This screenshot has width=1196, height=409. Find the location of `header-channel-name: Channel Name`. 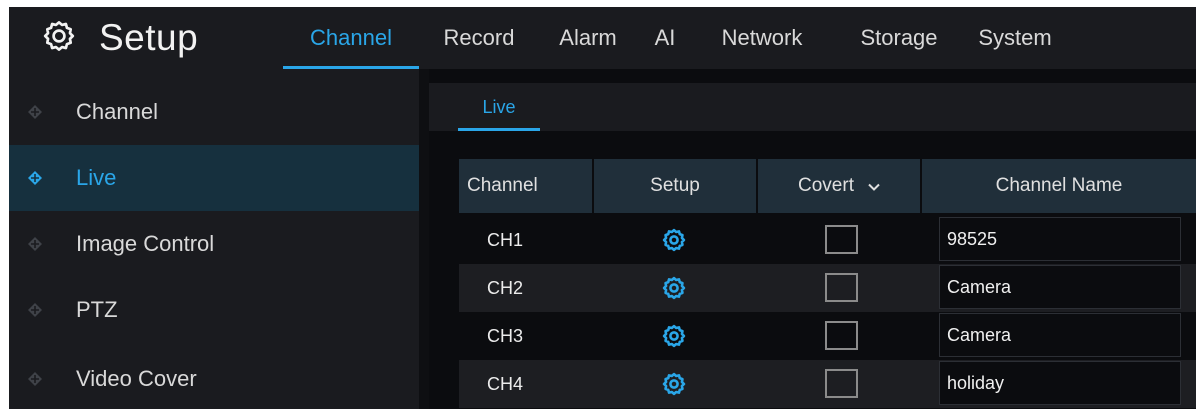

header-channel-name: Channel Name is located at coordinates (1059, 186).